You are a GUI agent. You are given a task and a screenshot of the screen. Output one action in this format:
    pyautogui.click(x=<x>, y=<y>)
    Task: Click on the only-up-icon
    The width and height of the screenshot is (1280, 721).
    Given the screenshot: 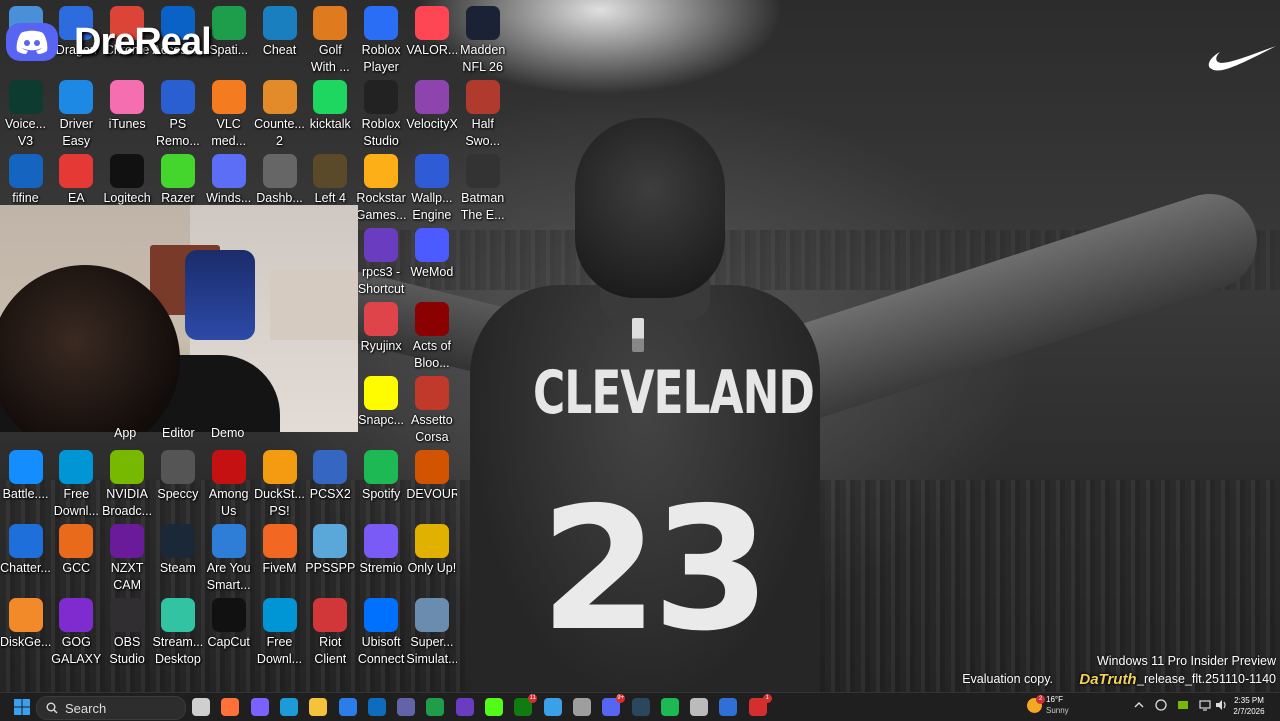 What is the action you would take?
    pyautogui.click(x=431, y=541)
    